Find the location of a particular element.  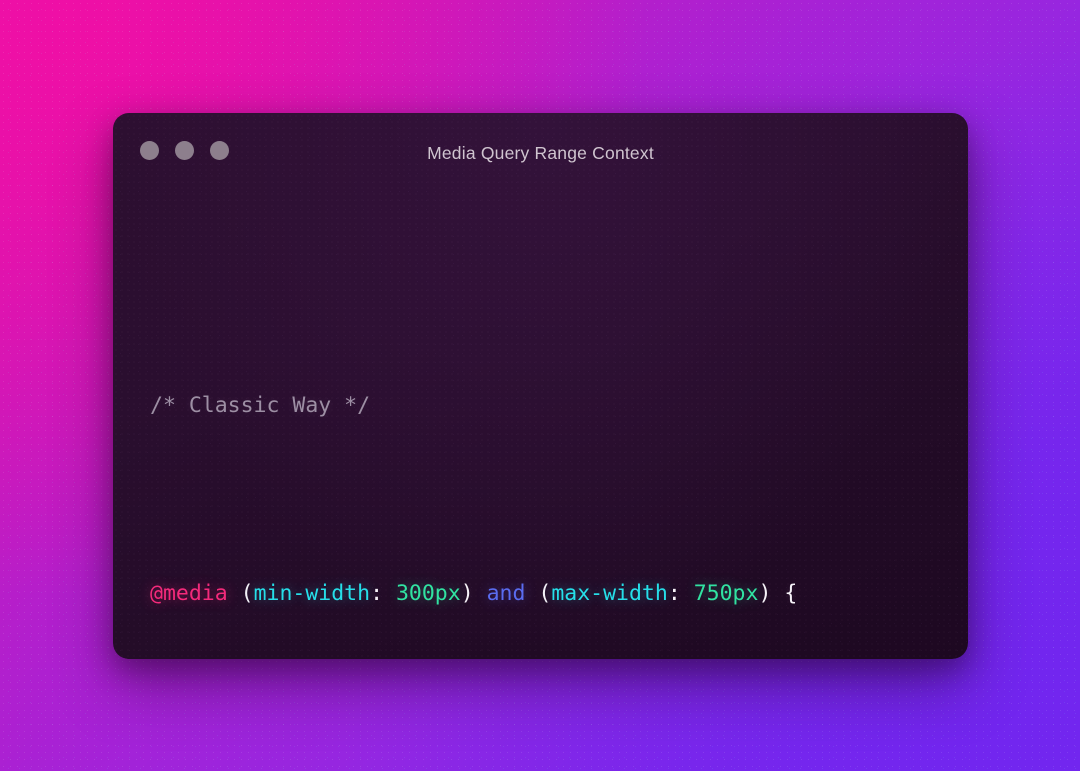

code-line-comment-1: /* Classic Way */ is located at coordinates (549, 405).